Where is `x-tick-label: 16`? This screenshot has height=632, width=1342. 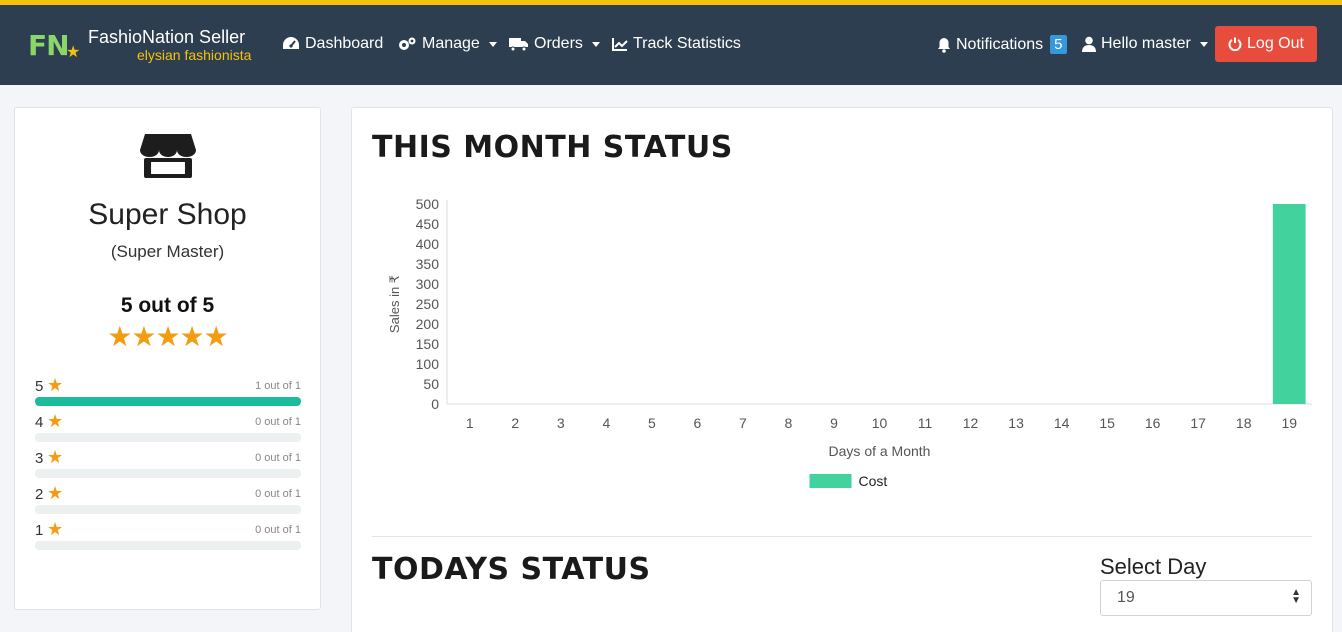 x-tick-label: 16 is located at coordinates (1153, 423).